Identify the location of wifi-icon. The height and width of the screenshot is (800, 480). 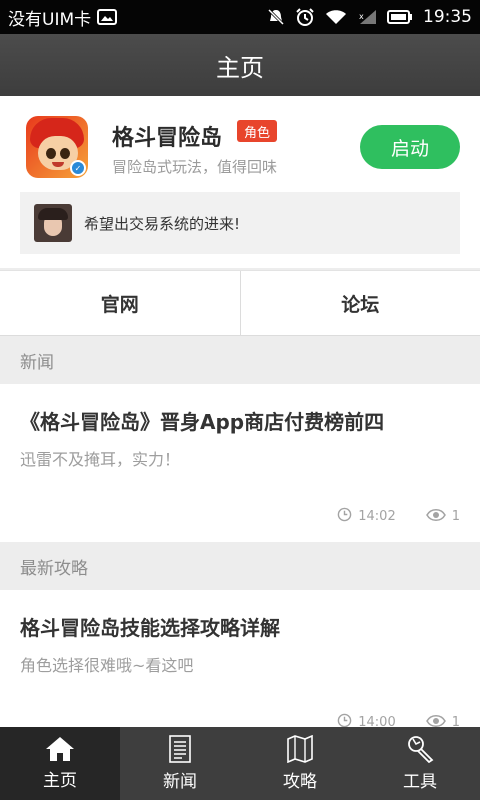
(336, 17).